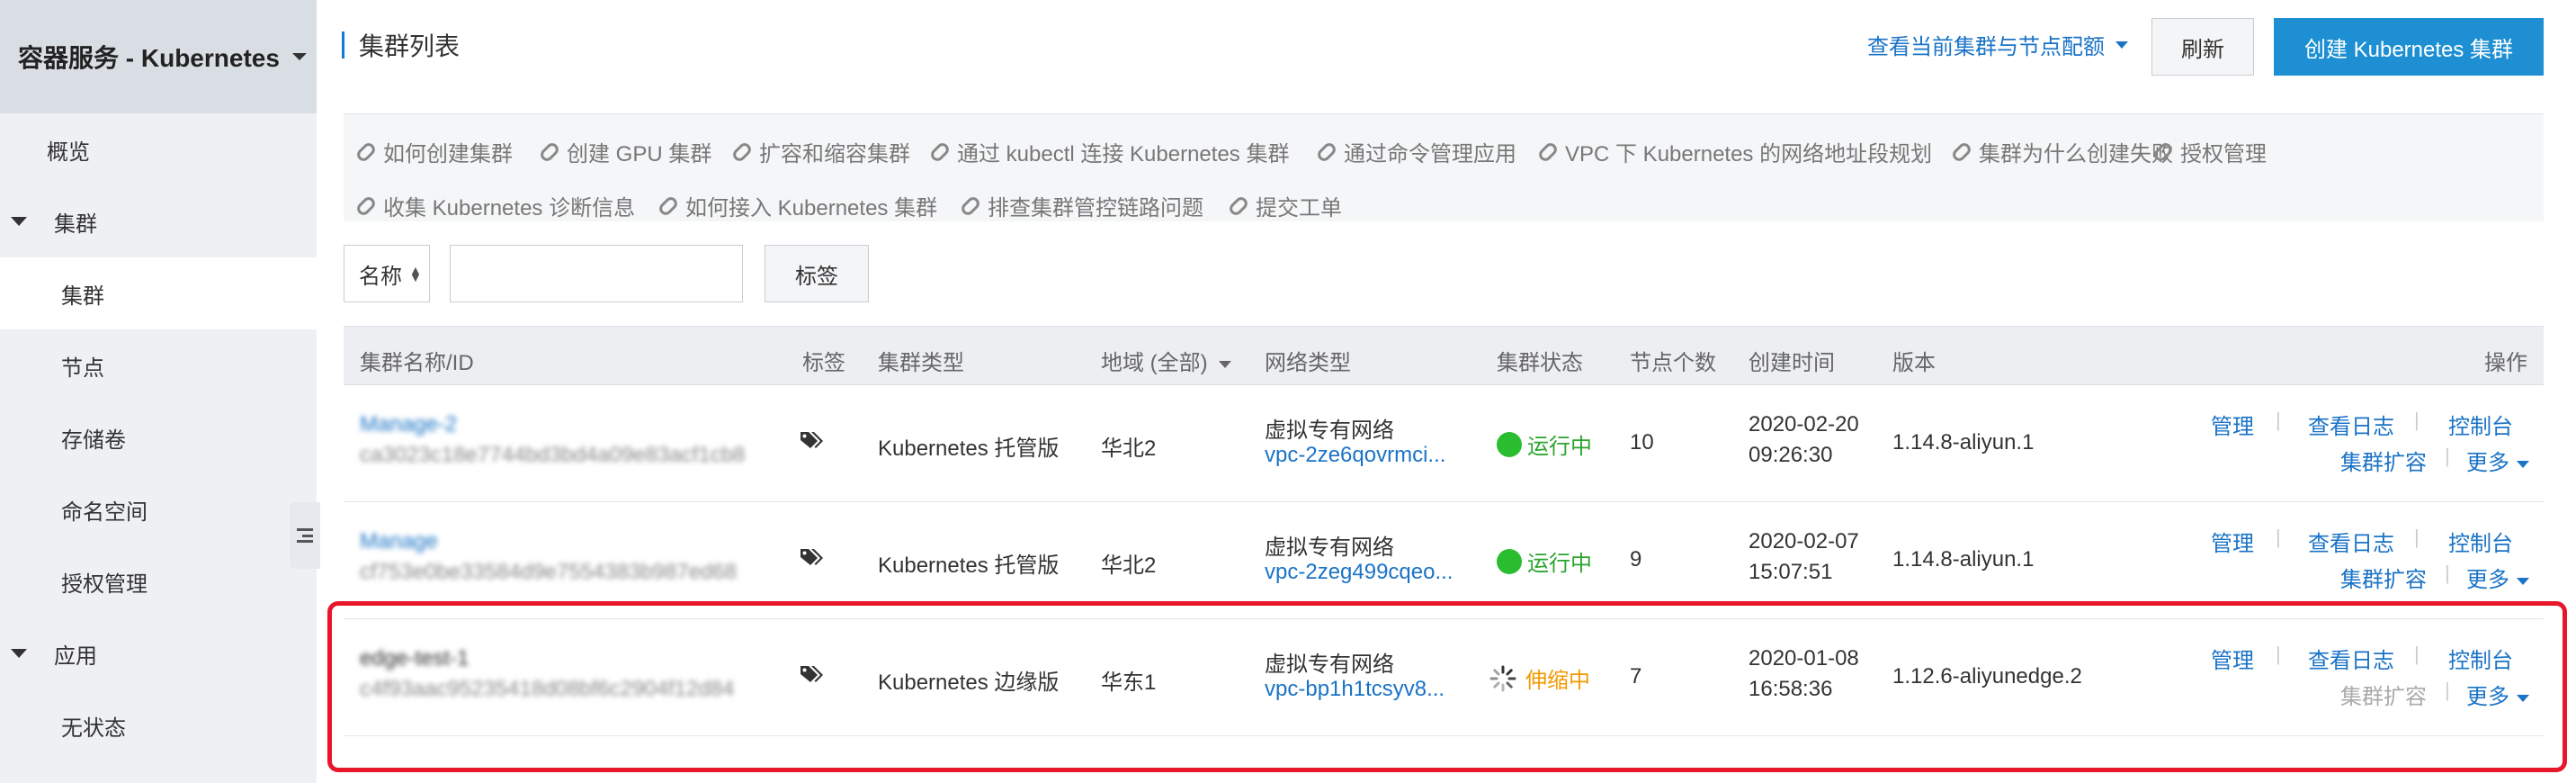 The height and width of the screenshot is (783, 2576). What do you see at coordinates (1792, 363) in the screenshot?
I see `column-header: 创建时间` at bounding box center [1792, 363].